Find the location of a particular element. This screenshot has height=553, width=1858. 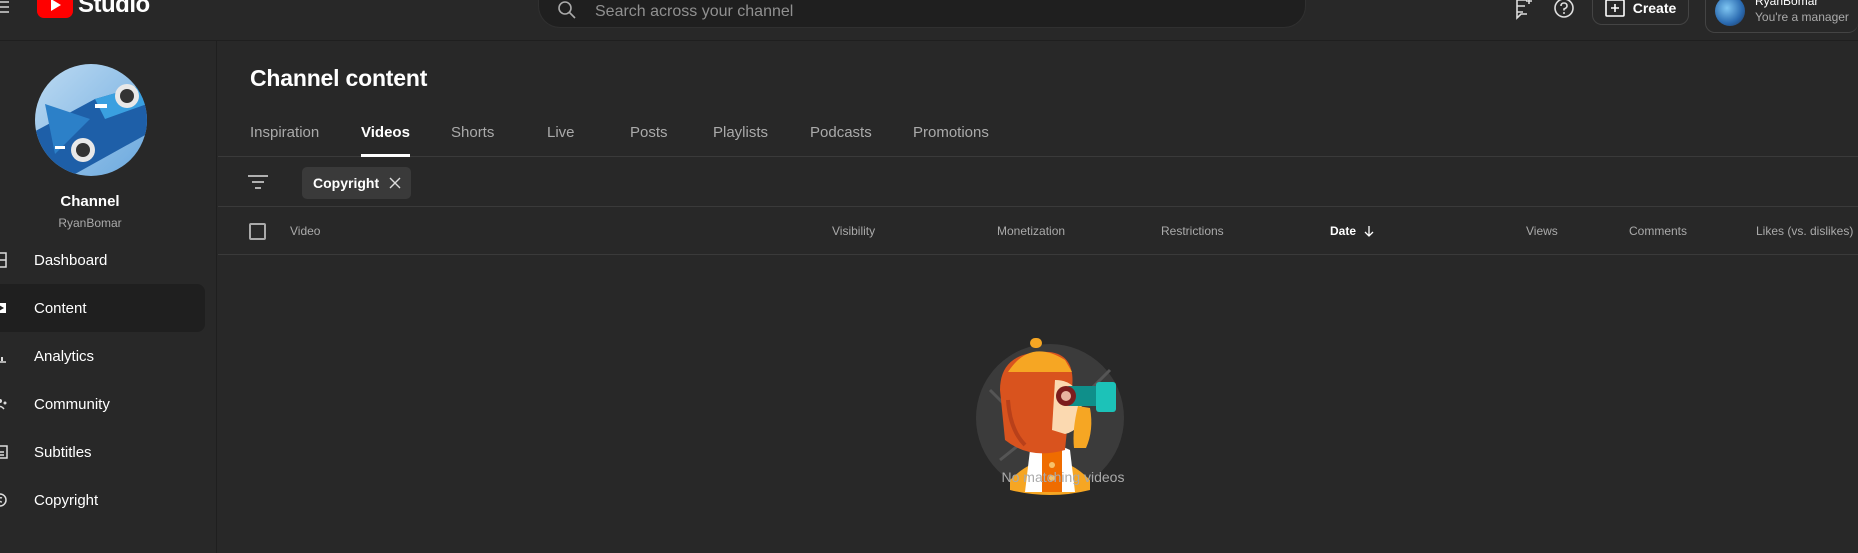

dashboard-icon is located at coordinates (3, 260).